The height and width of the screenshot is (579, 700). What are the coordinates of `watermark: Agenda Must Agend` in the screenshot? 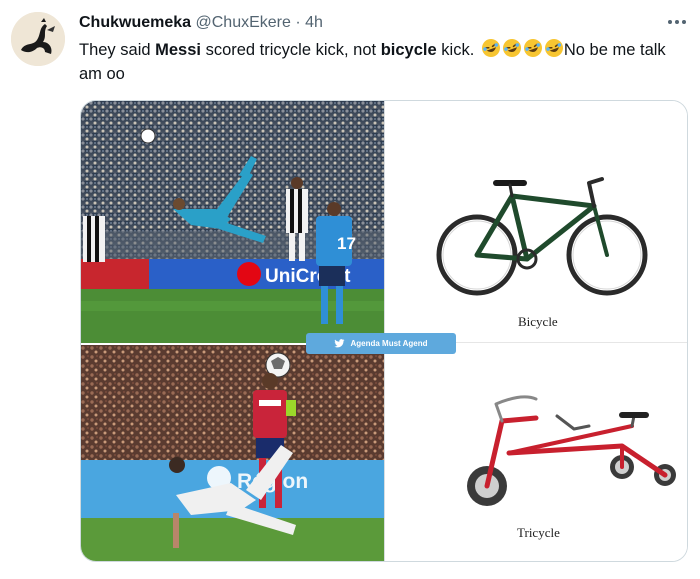 It's located at (381, 343).